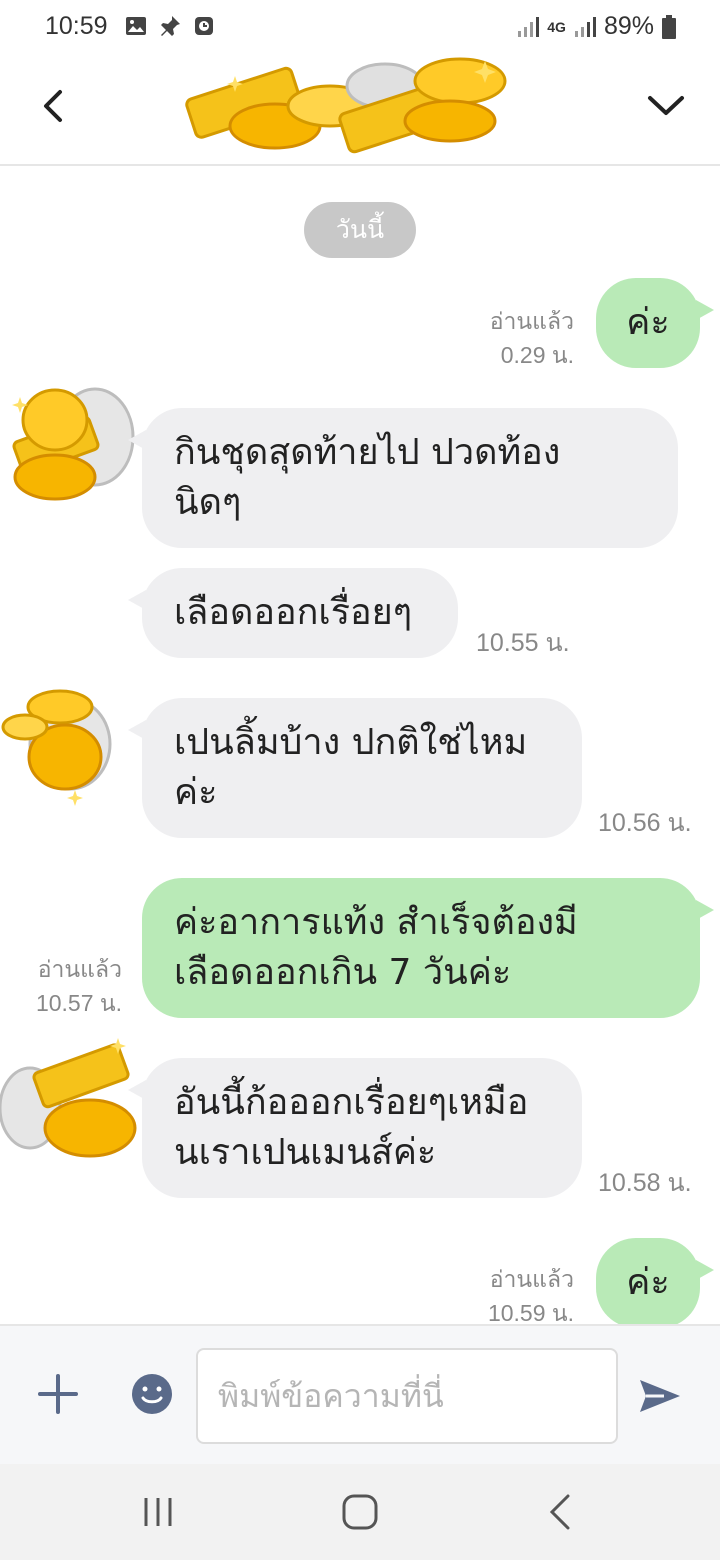 This screenshot has width=720, height=1560. I want to click on message-time: 10.55 น., so click(523, 643).